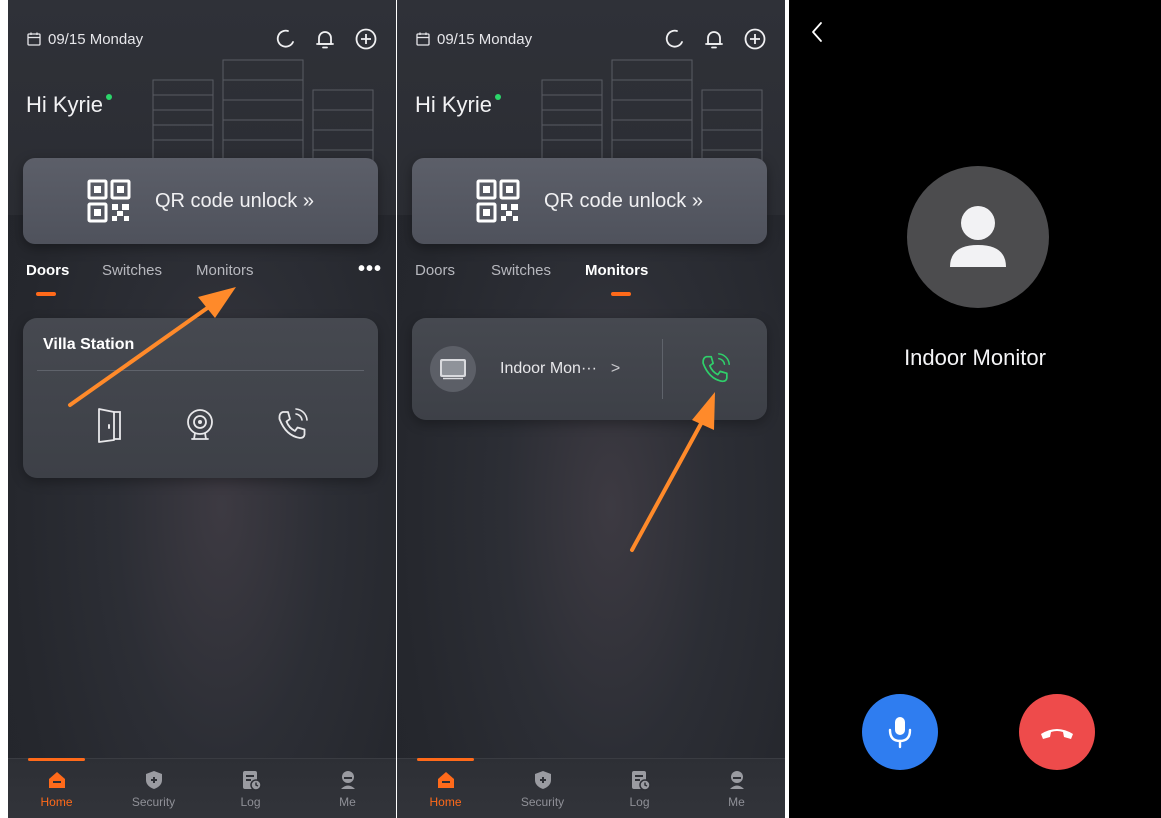 The image size is (1161, 818). Describe the element at coordinates (370, 269) in the screenshot. I see `more-options-icon: •••` at that location.